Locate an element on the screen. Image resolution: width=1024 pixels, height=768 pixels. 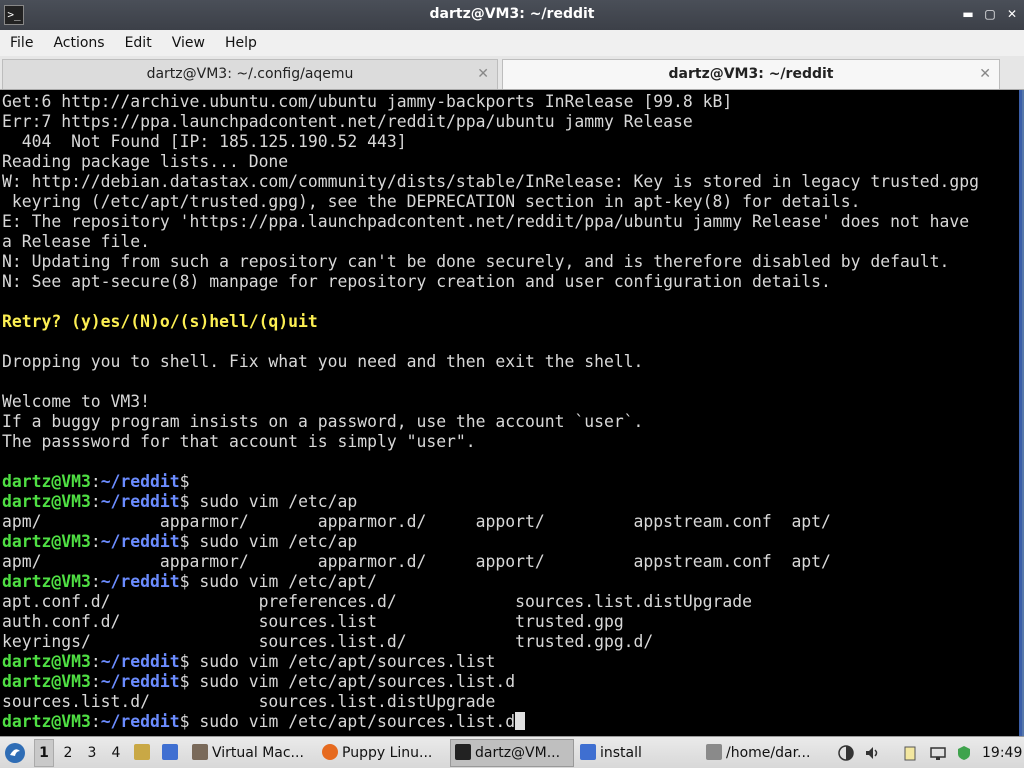
minimize-icon: ▬ is located at coordinates (968, 14).